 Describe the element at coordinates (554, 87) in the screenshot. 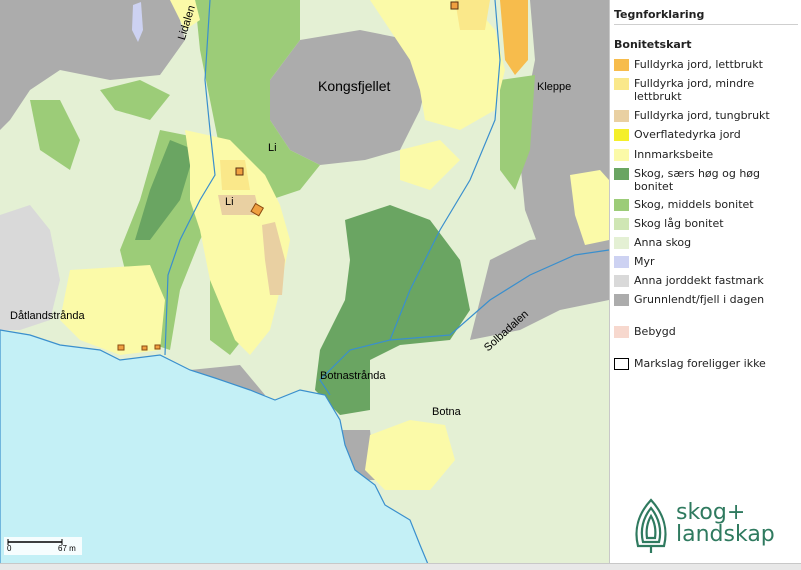

I see `place-label-kleppe: Kleppe` at that location.